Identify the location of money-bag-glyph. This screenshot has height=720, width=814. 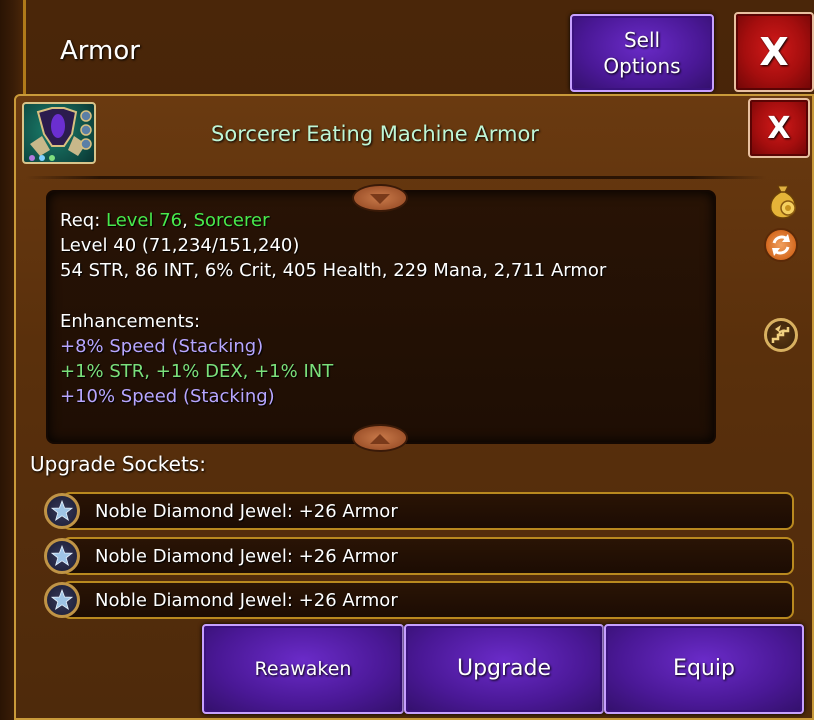
(783, 202).